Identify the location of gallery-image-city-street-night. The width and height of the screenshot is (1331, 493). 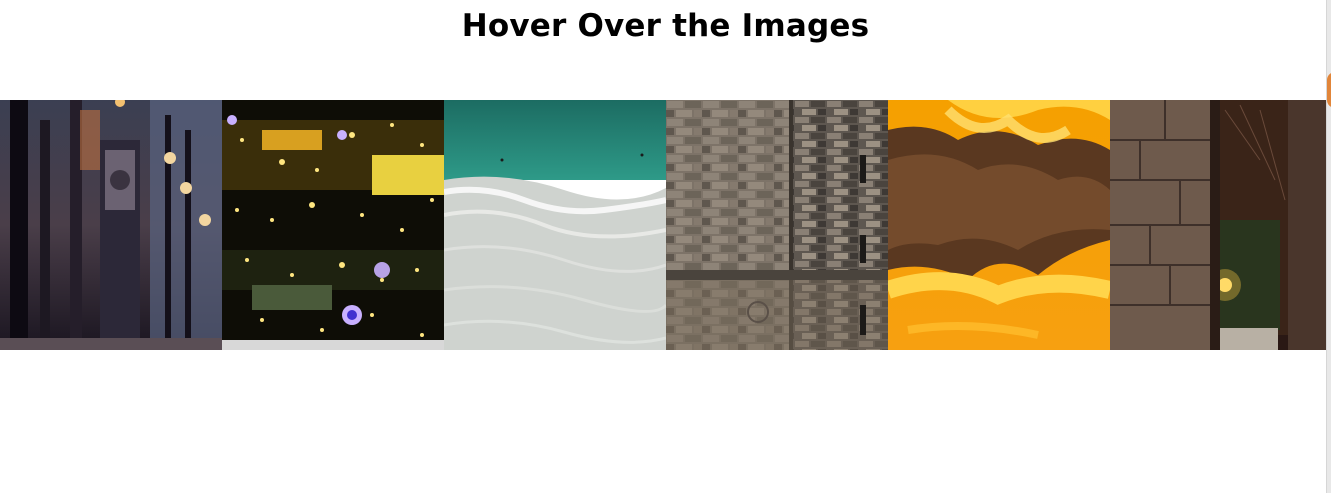
(111, 225).